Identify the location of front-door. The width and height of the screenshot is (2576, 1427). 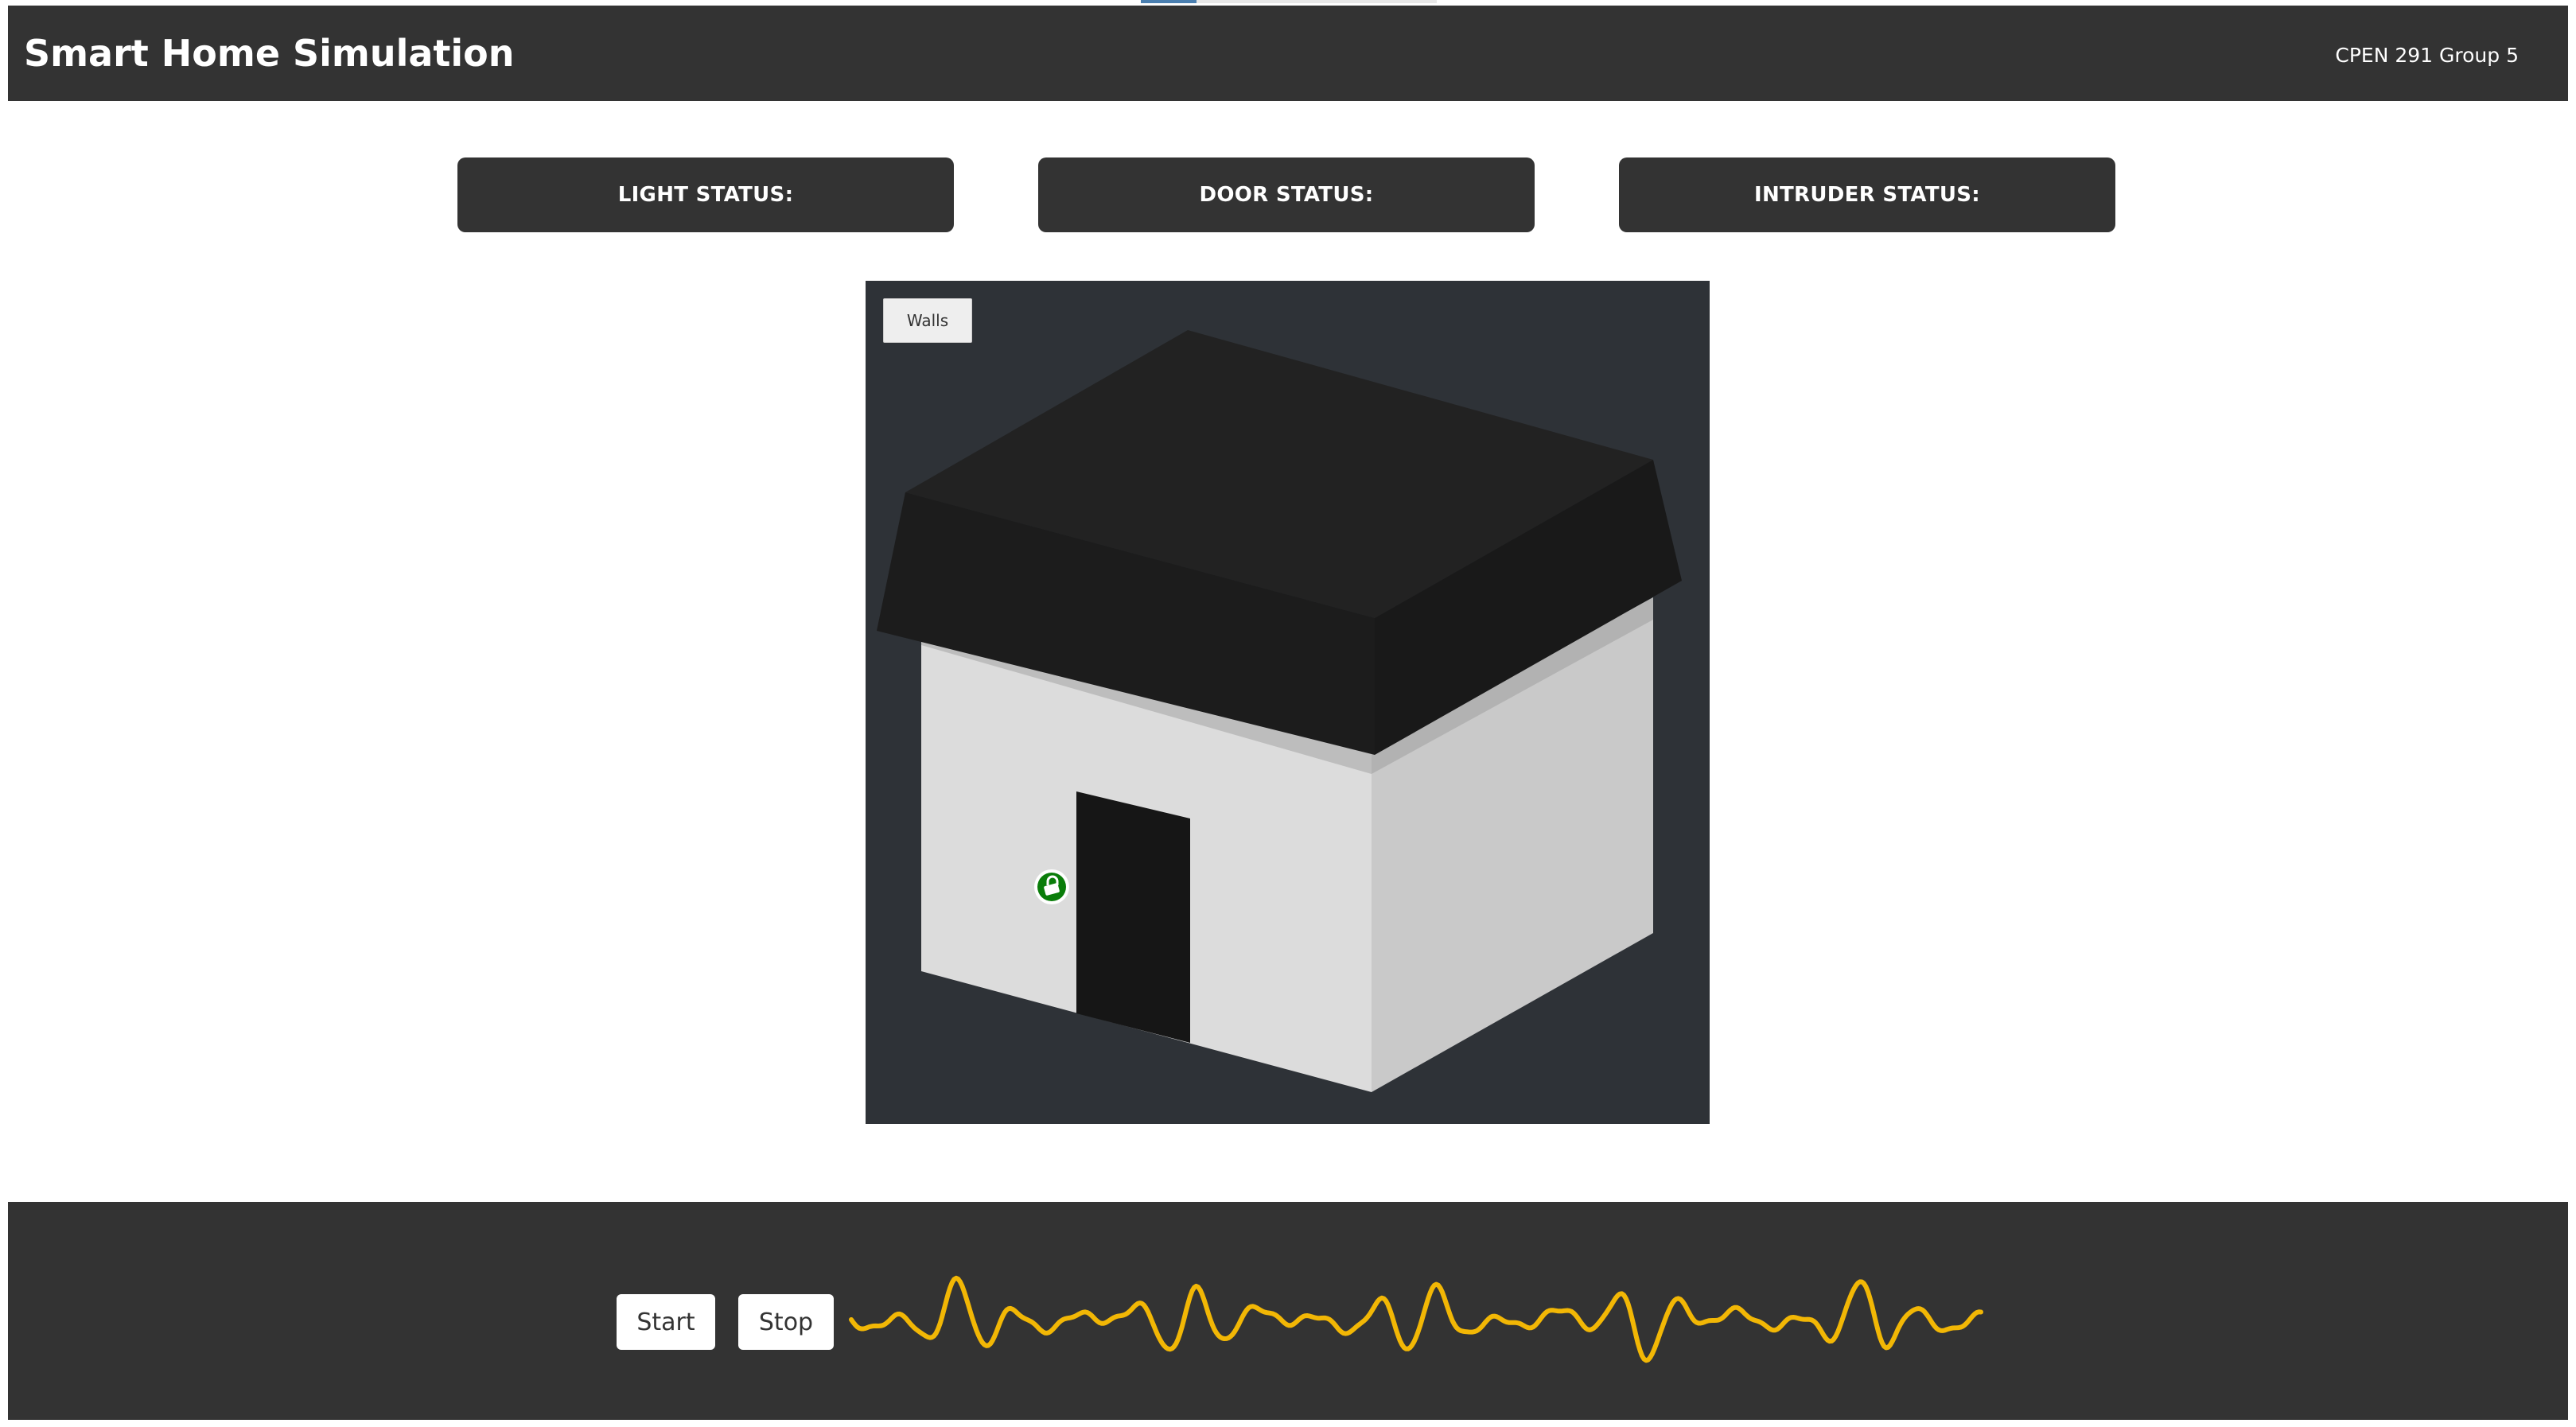
(1133, 917).